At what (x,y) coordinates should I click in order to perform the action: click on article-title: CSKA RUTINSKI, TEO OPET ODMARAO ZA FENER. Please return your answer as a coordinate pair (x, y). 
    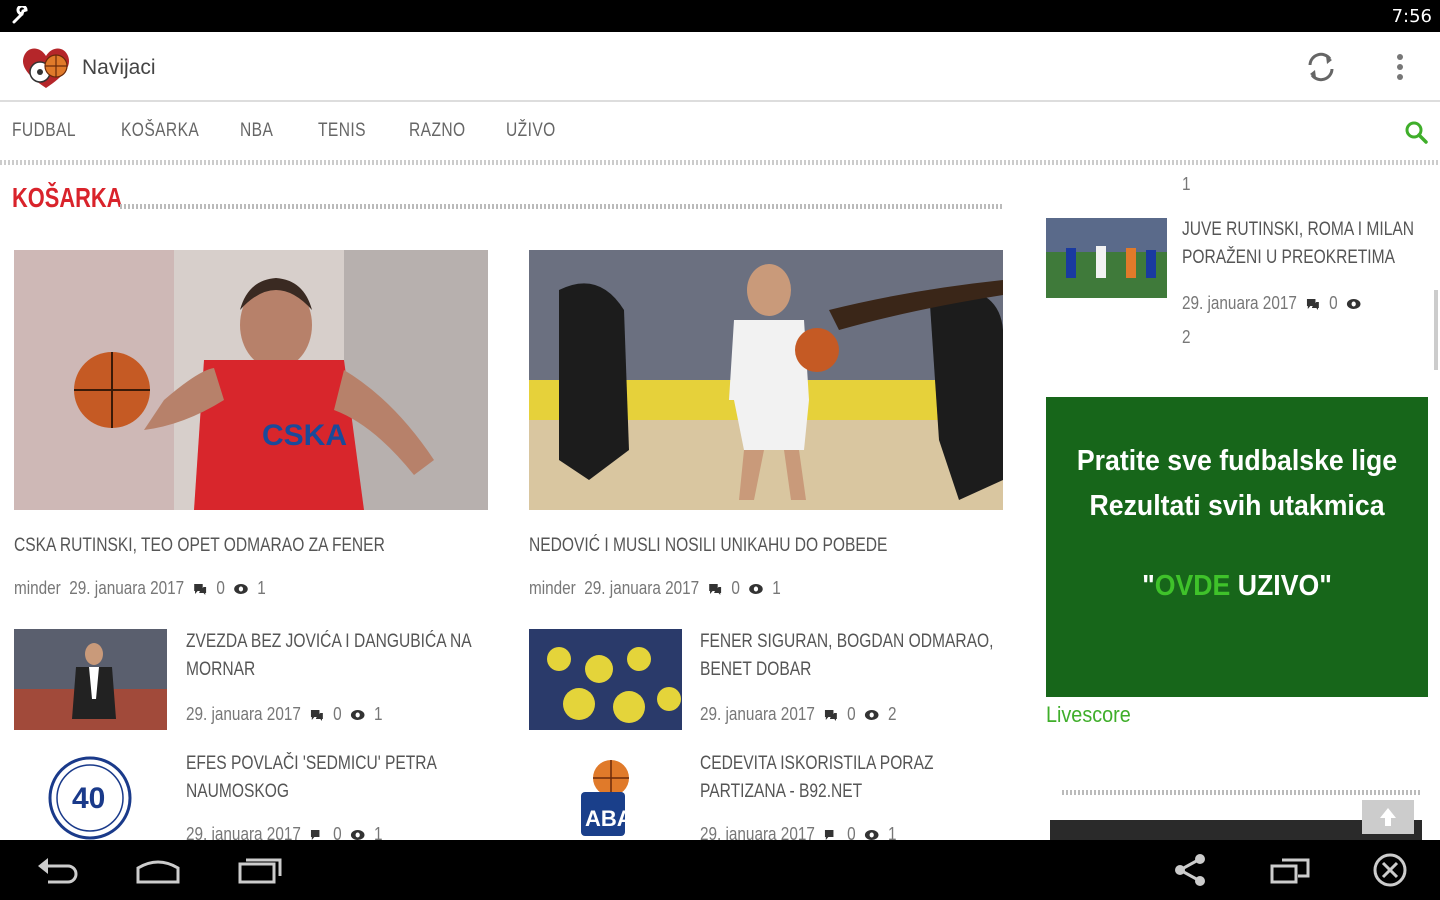
    Looking at the image, I should click on (199, 546).